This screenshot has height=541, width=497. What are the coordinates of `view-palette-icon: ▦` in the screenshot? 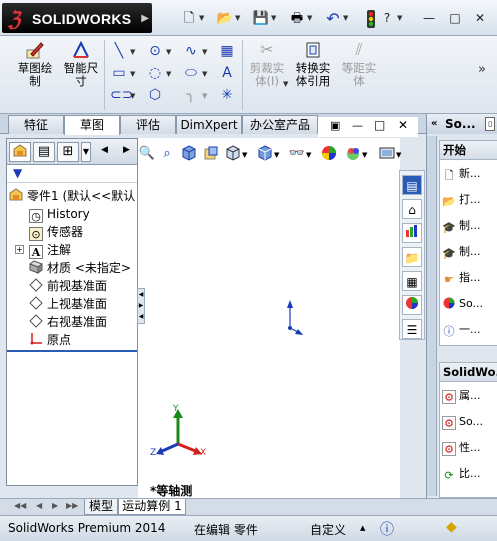 It's located at (412, 281).